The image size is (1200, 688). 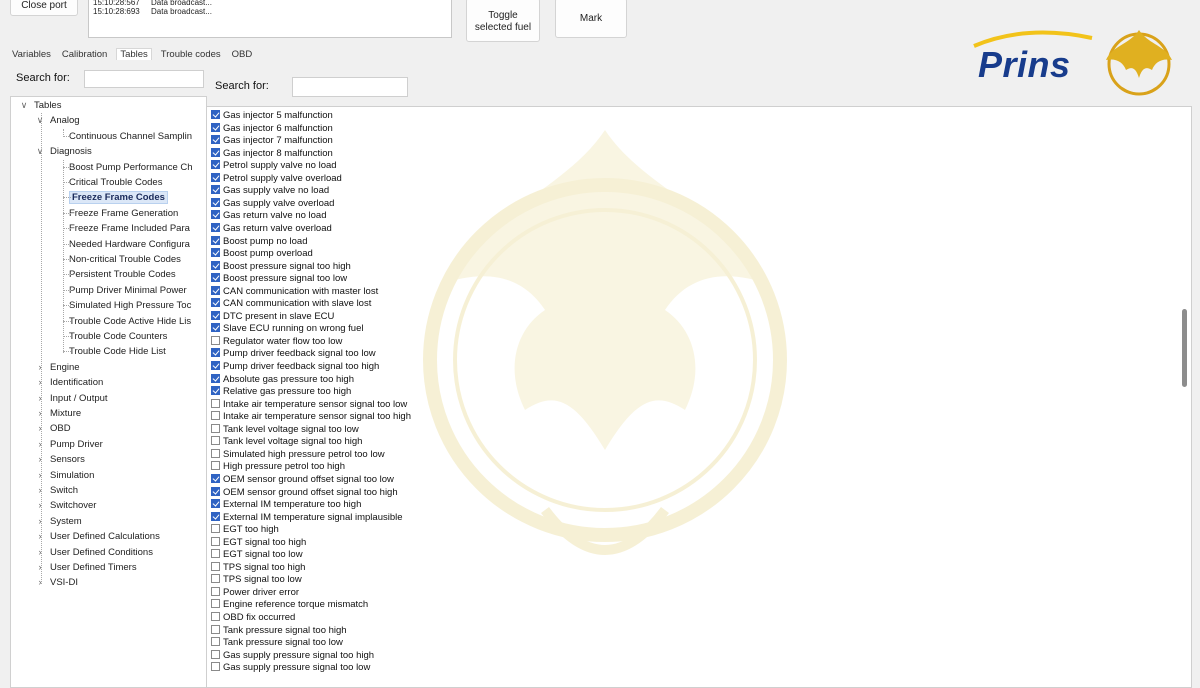 I want to click on tab-trouble-codes: Trouble codes, so click(x=191, y=54).